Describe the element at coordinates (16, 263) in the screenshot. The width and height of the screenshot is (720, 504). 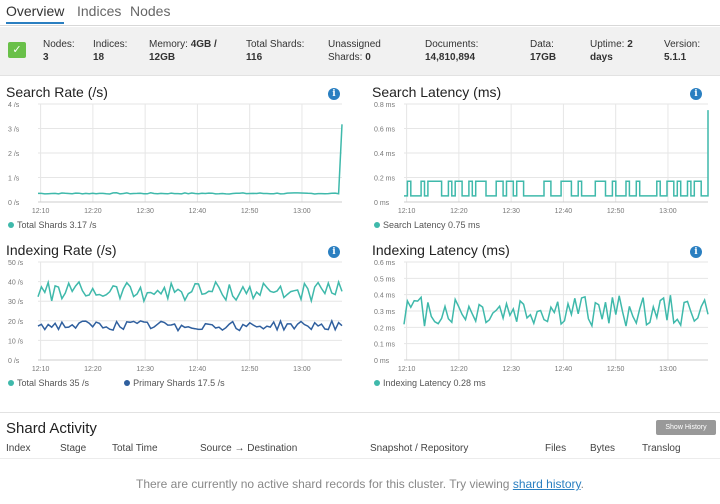
I see `y-tick-label: 50 /s` at that location.